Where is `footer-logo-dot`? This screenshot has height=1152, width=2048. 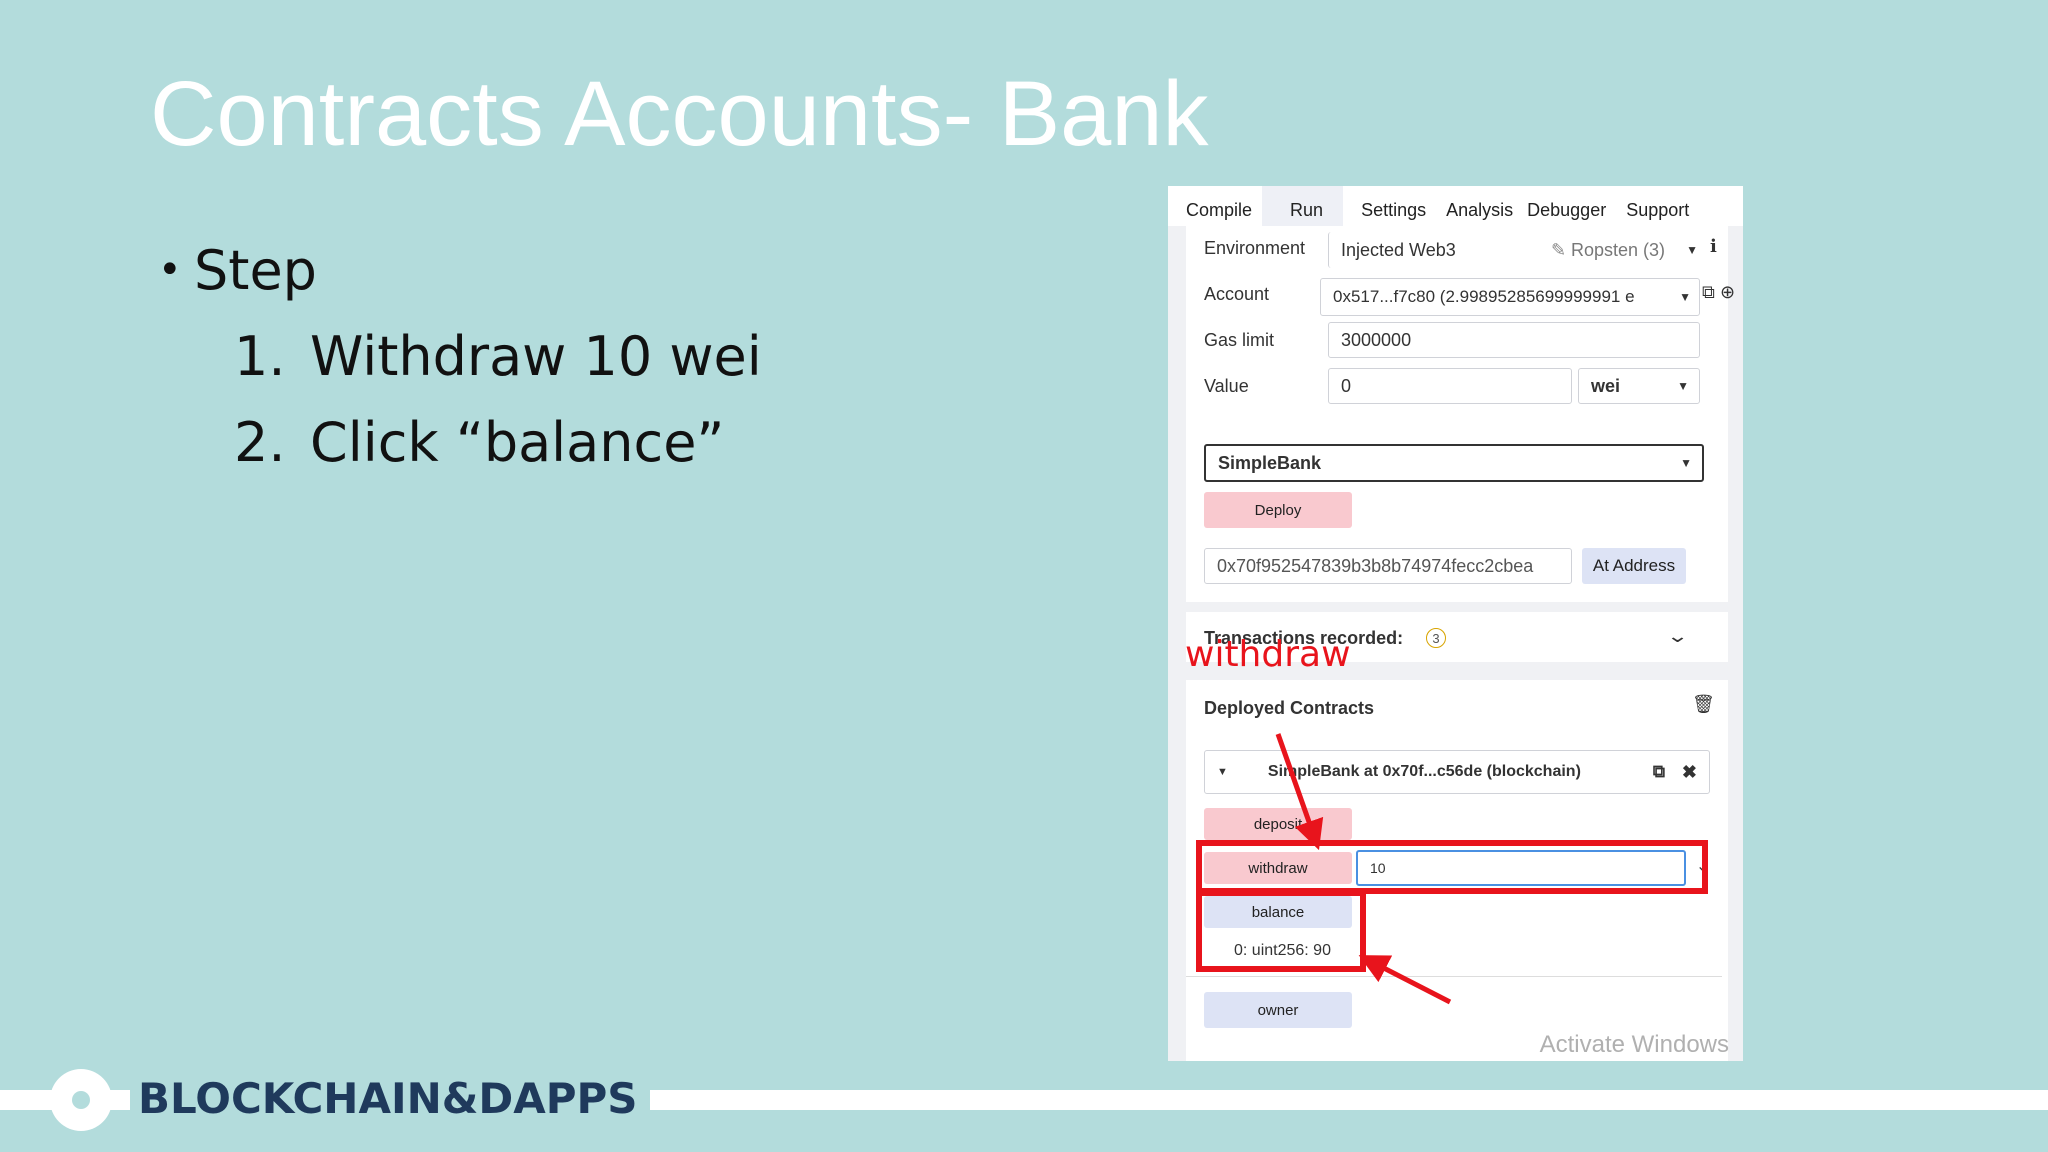
footer-logo-dot is located at coordinates (81, 1100).